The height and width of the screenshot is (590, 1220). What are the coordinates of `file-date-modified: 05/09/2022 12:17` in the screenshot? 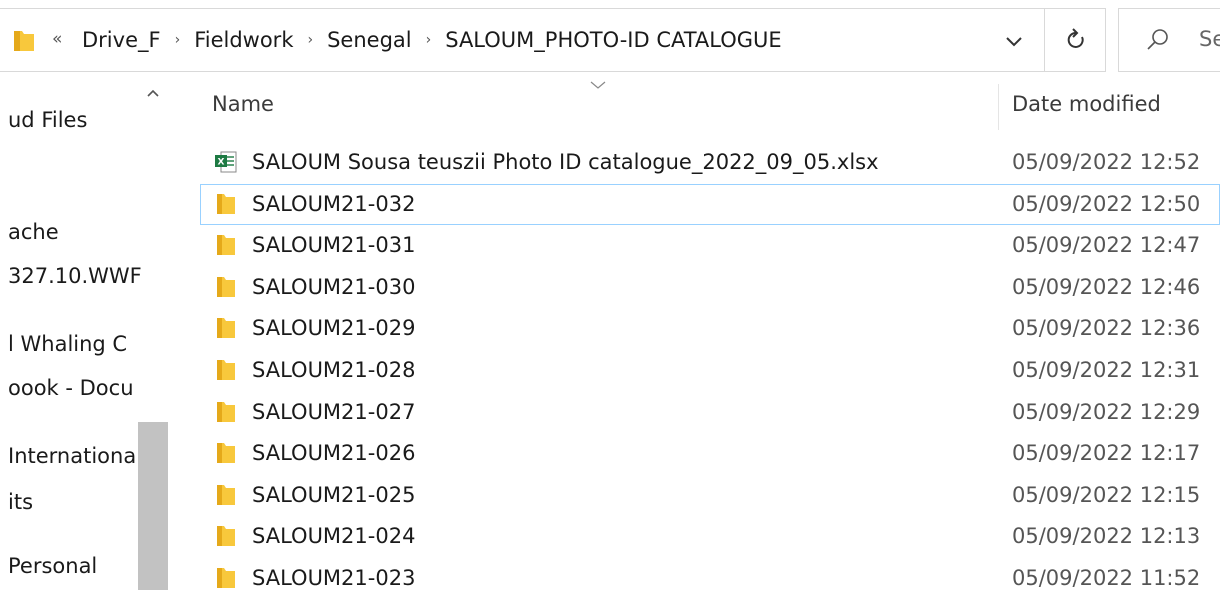 It's located at (1106, 453).